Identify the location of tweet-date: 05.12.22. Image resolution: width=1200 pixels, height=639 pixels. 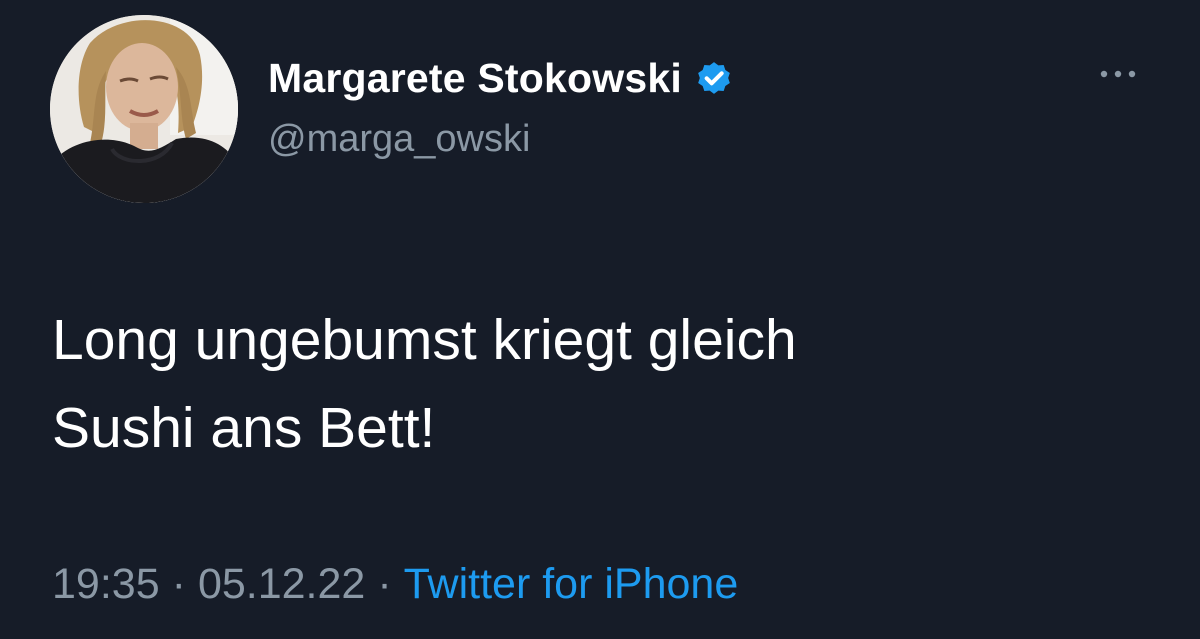
(281, 584).